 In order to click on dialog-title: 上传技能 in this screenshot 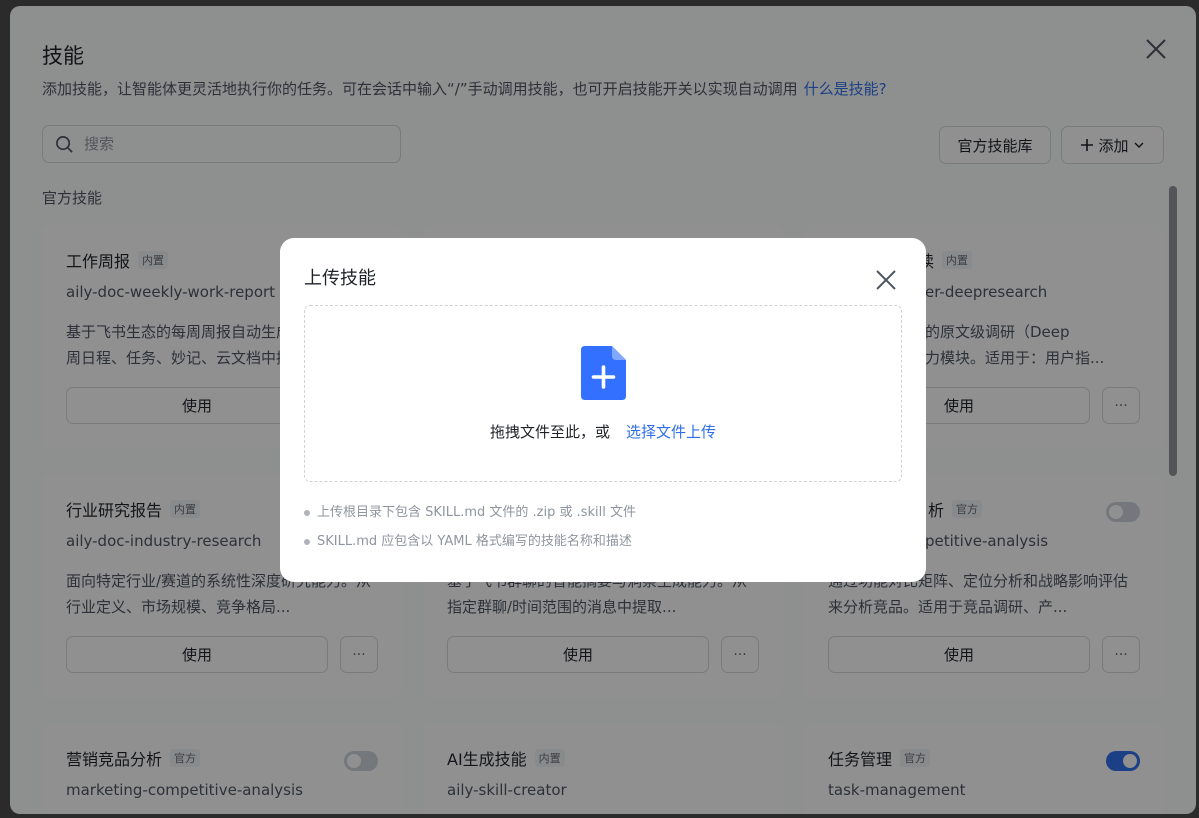, I will do `click(340, 278)`.